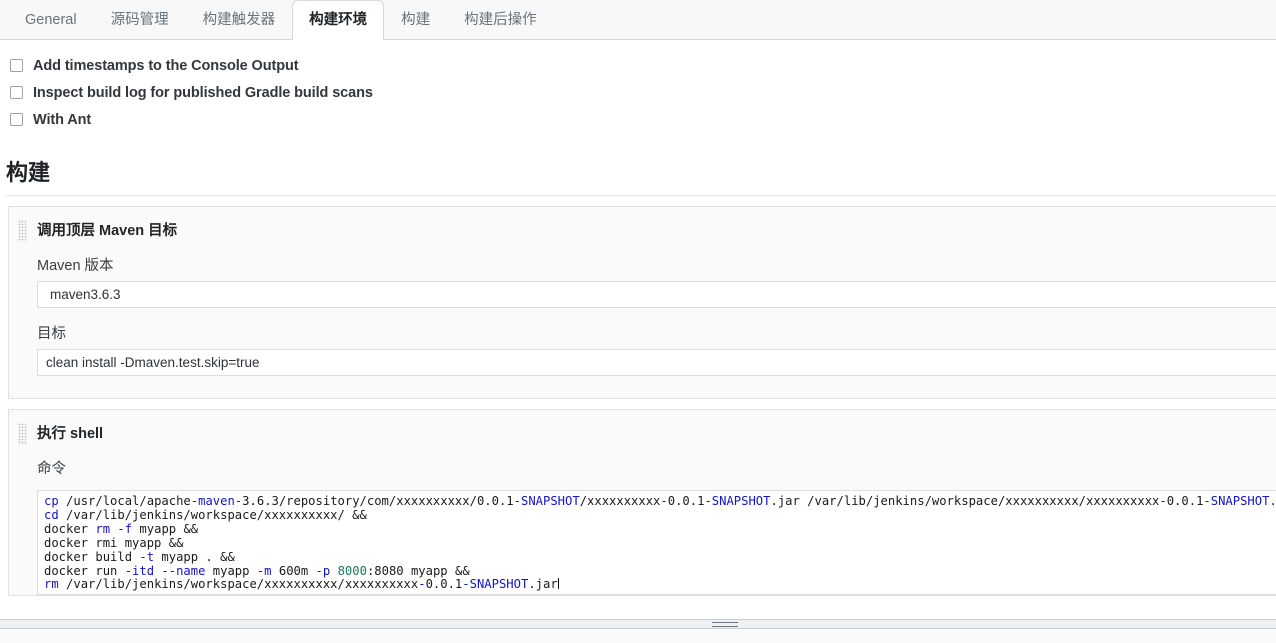 This screenshot has height=643, width=1276. What do you see at coordinates (418, 570) in the screenshot?
I see `shell-token: :8080 myapp &&` at bounding box center [418, 570].